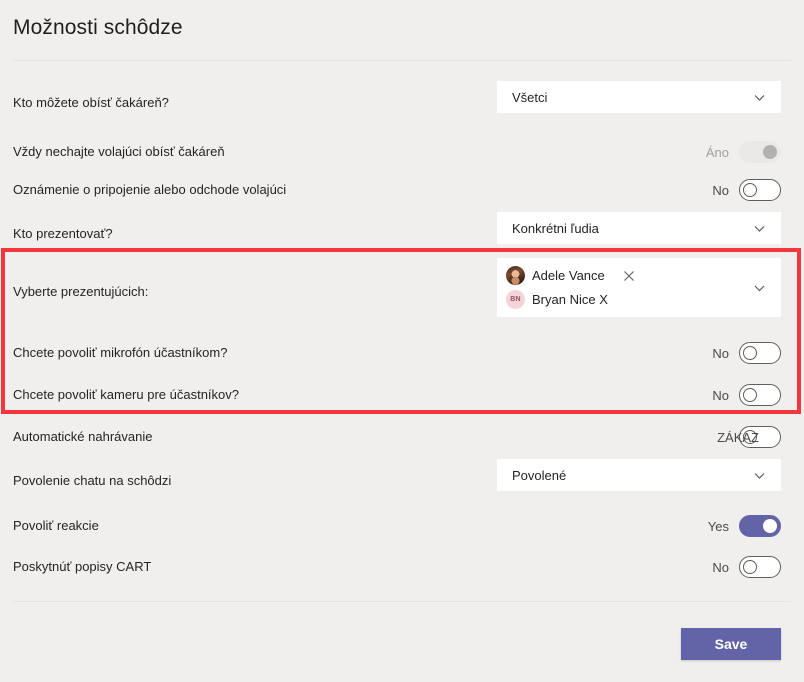  What do you see at coordinates (731, 644) in the screenshot?
I see `save-button: Save` at bounding box center [731, 644].